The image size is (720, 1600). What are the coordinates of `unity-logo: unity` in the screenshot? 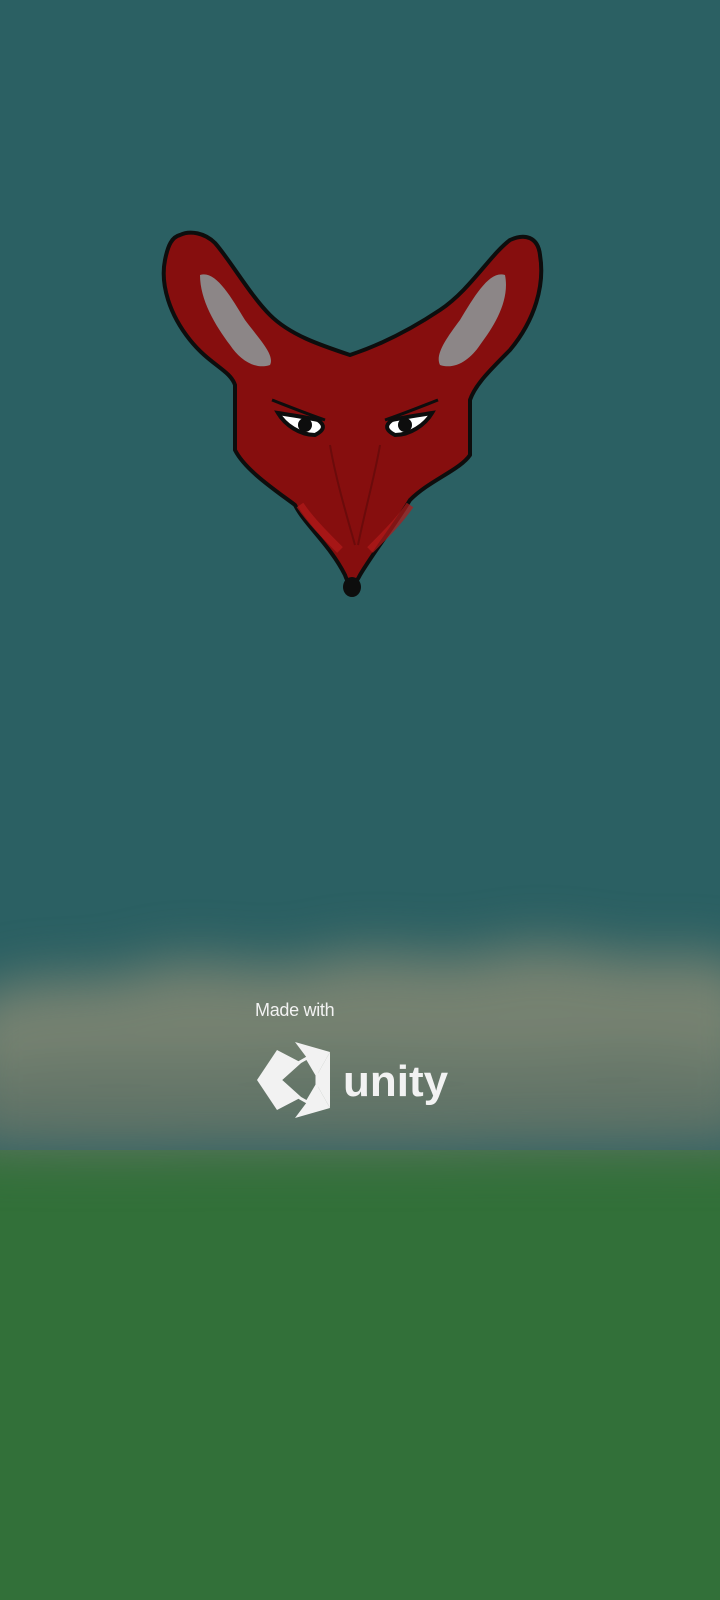 It's located at (353, 1080).